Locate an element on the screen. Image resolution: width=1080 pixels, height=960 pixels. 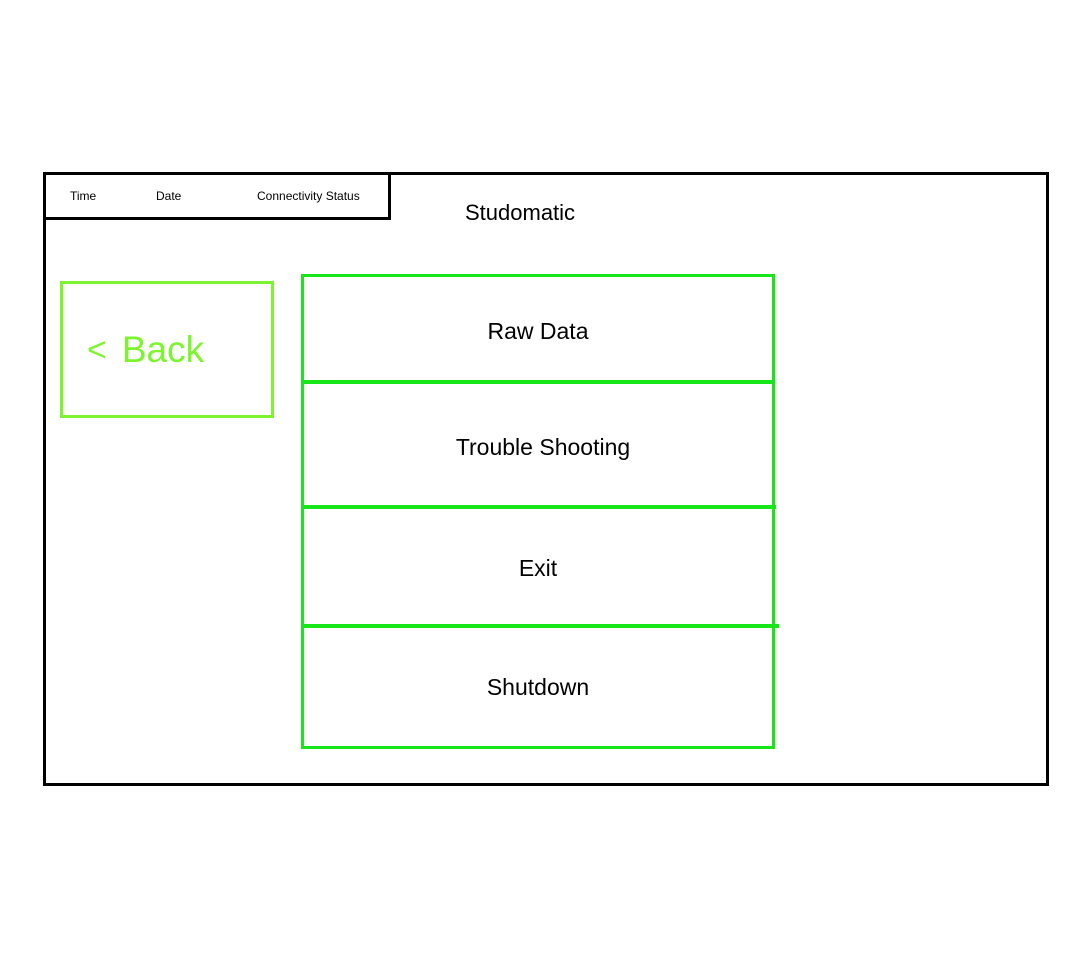
menu-item-label: Trouble Shooting is located at coordinates (543, 446).